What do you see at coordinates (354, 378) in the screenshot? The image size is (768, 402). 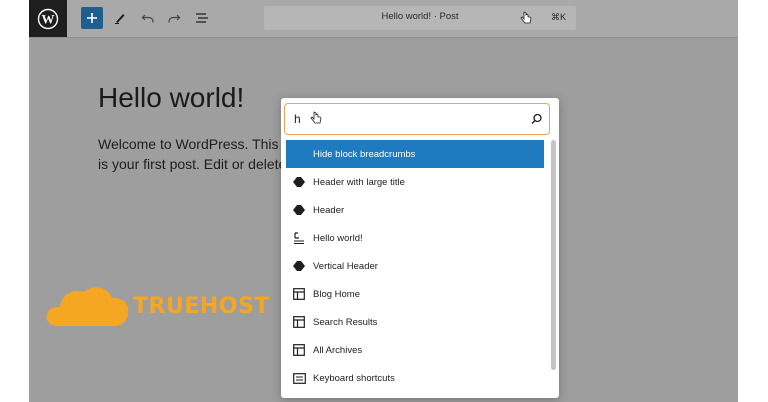 I see `palette-item-label: Keyboard shortcuts` at bounding box center [354, 378].